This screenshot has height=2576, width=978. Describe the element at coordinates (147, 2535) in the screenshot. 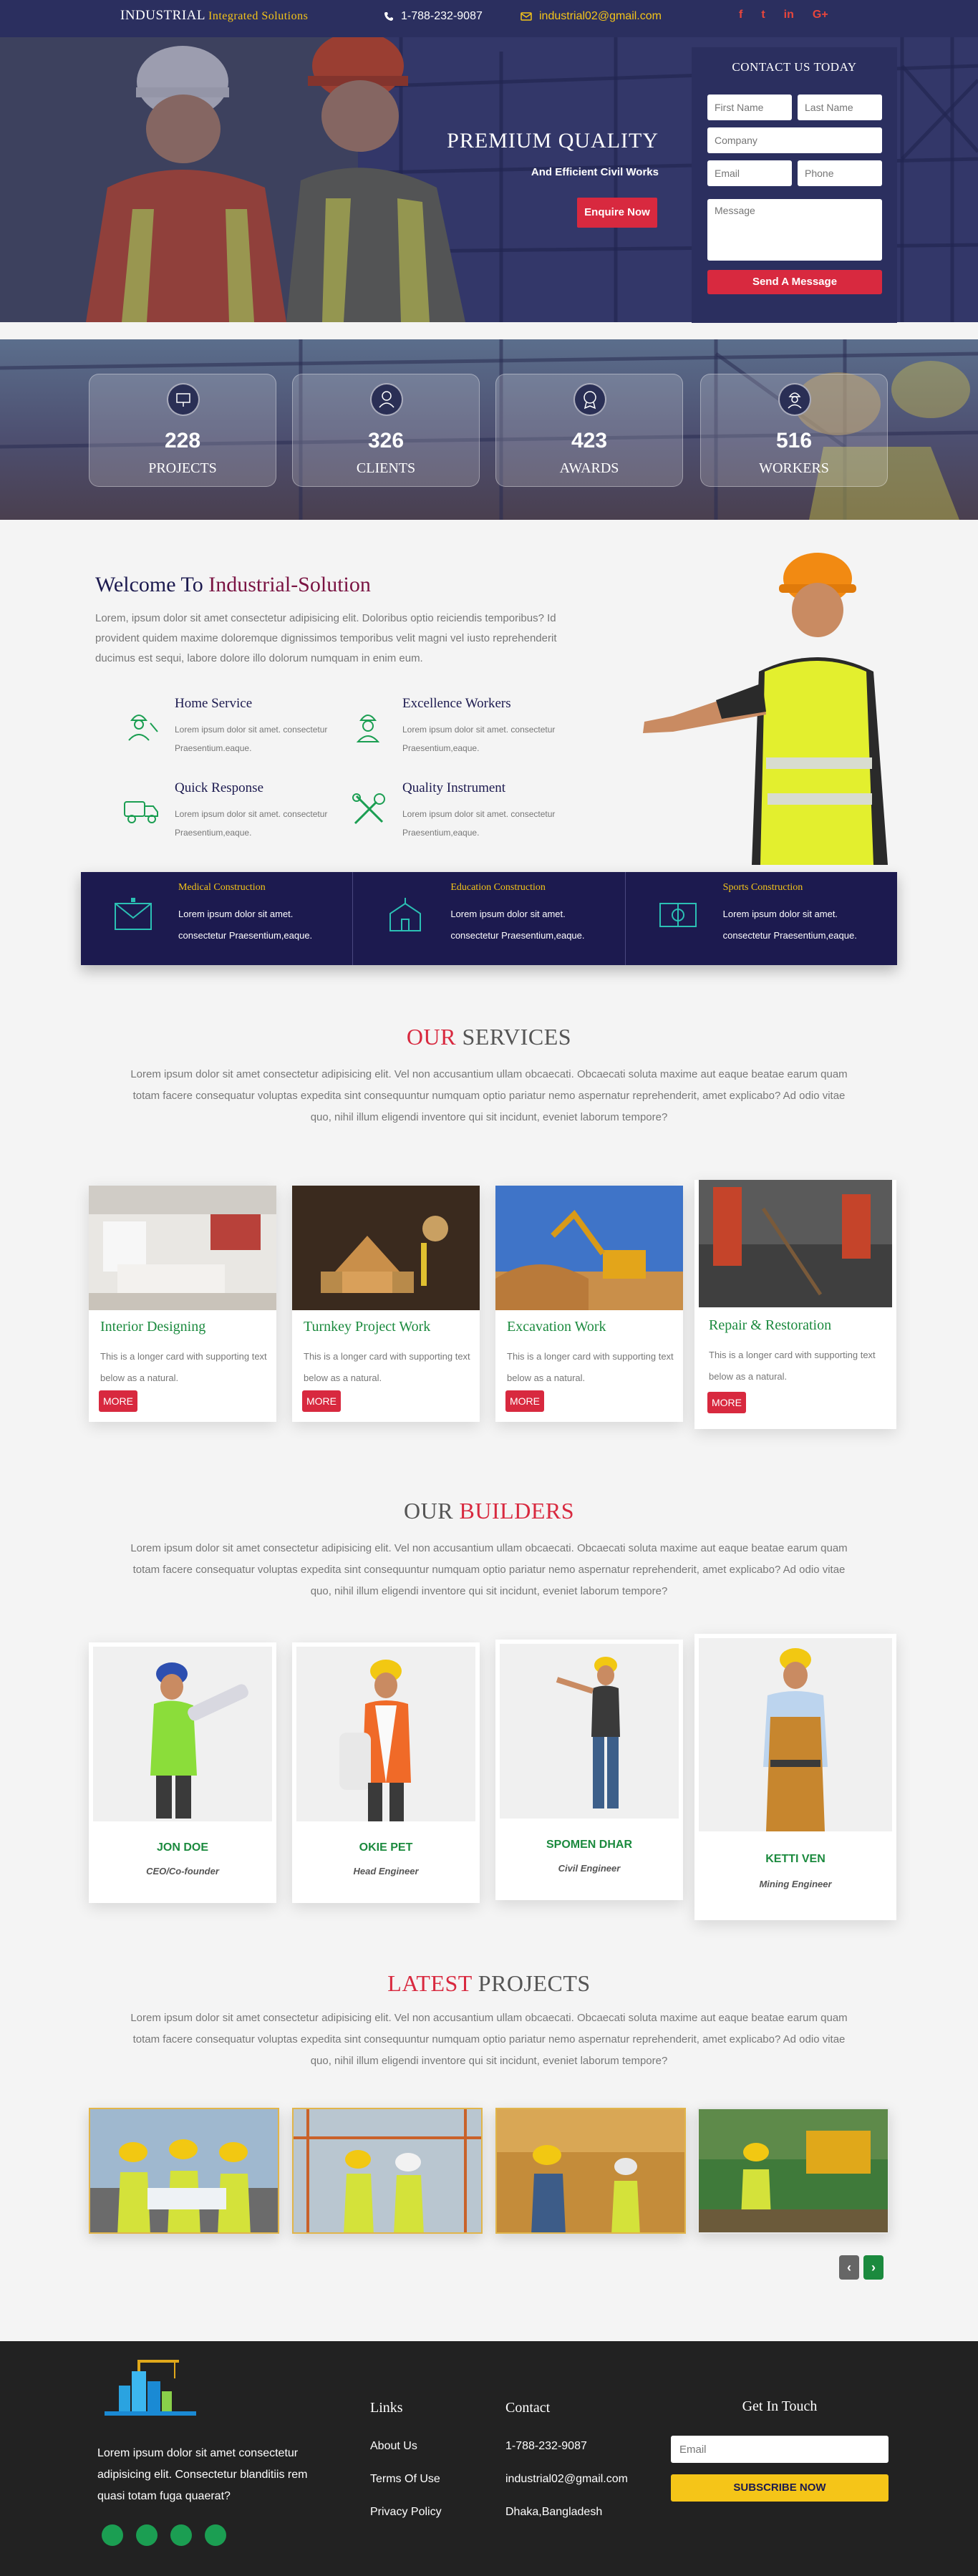

I see `twitter-icon` at that location.